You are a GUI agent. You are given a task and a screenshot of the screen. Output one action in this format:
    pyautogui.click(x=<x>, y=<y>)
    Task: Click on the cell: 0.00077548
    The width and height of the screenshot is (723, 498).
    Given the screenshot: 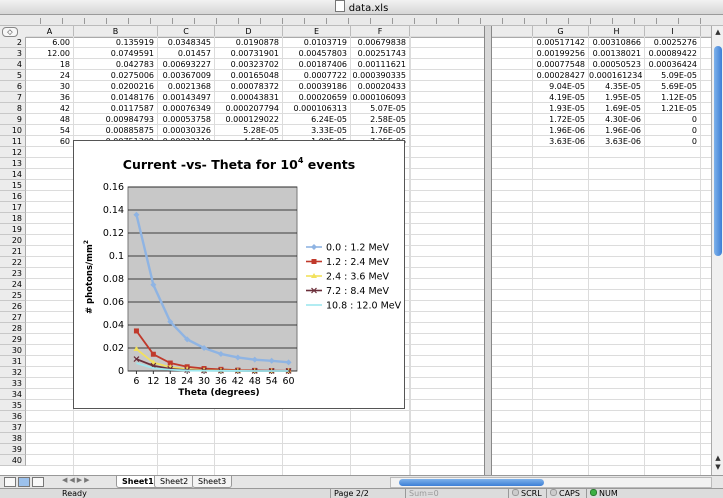 What is the action you would take?
    pyautogui.click(x=560, y=64)
    